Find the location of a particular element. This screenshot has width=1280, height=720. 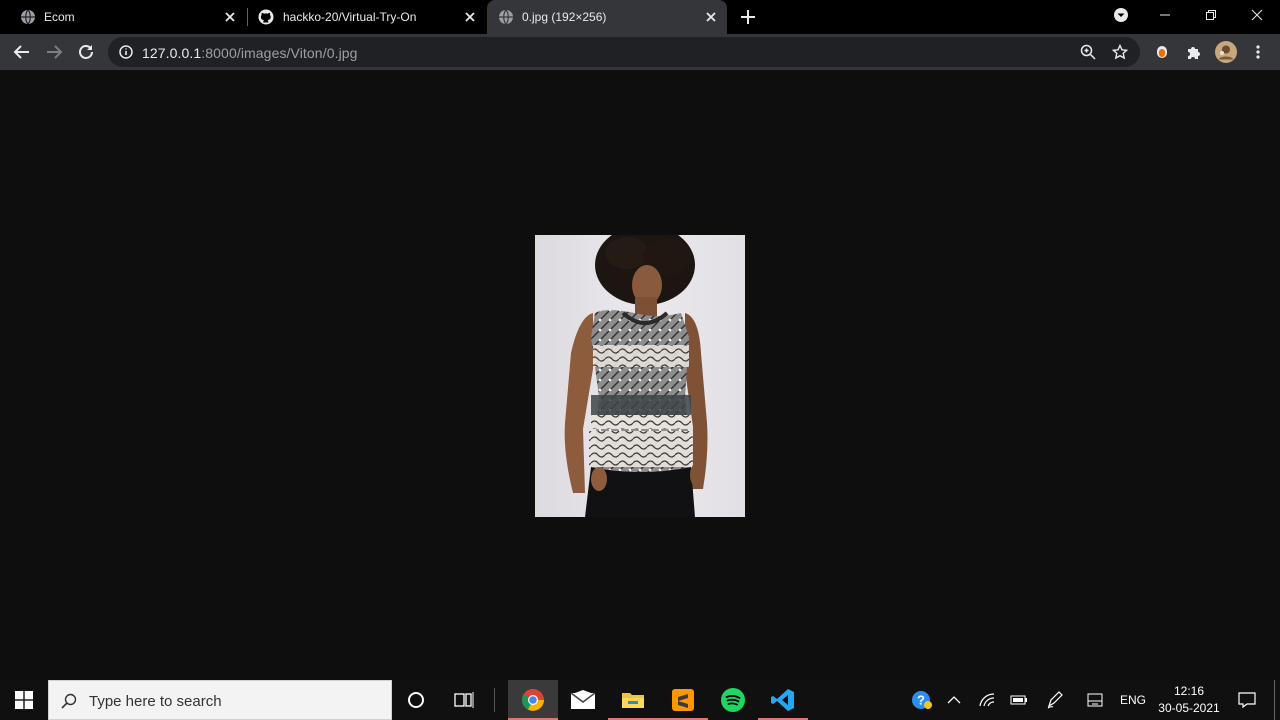

chevron-up-icon is located at coordinates (954, 700).